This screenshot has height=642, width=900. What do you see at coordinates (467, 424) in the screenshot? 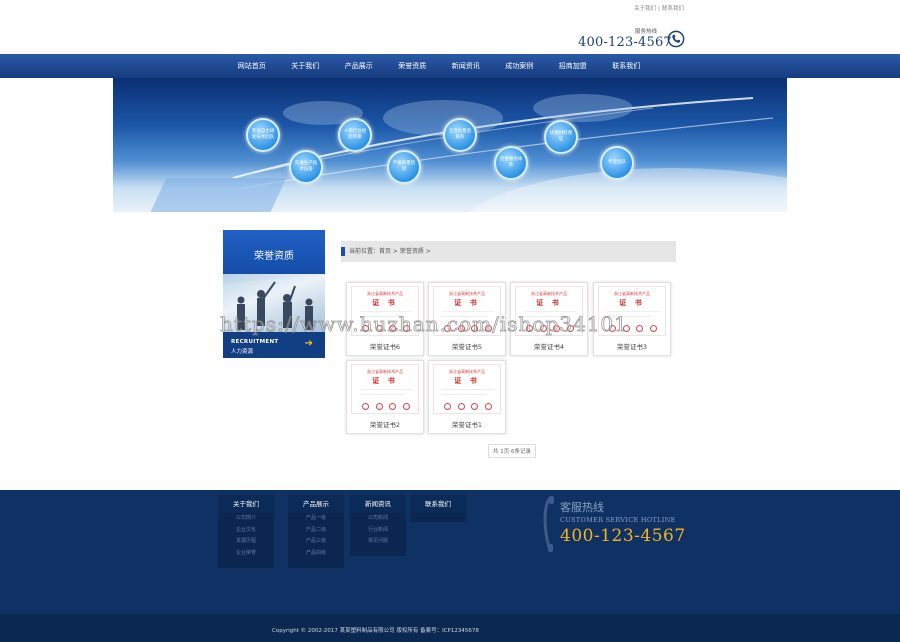
I see `certificate-label: 荣誉证书1` at bounding box center [467, 424].